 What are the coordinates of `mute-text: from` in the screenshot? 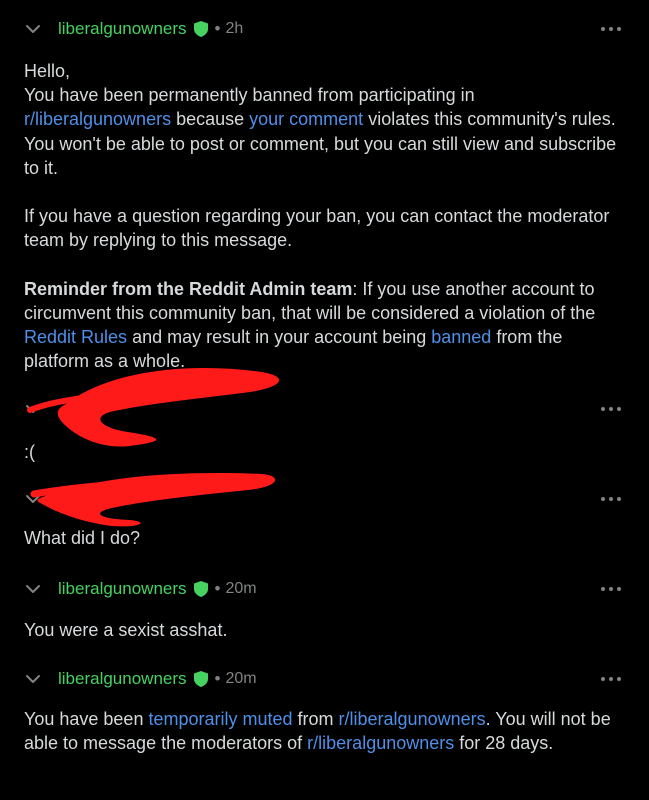 It's located at (315, 719).